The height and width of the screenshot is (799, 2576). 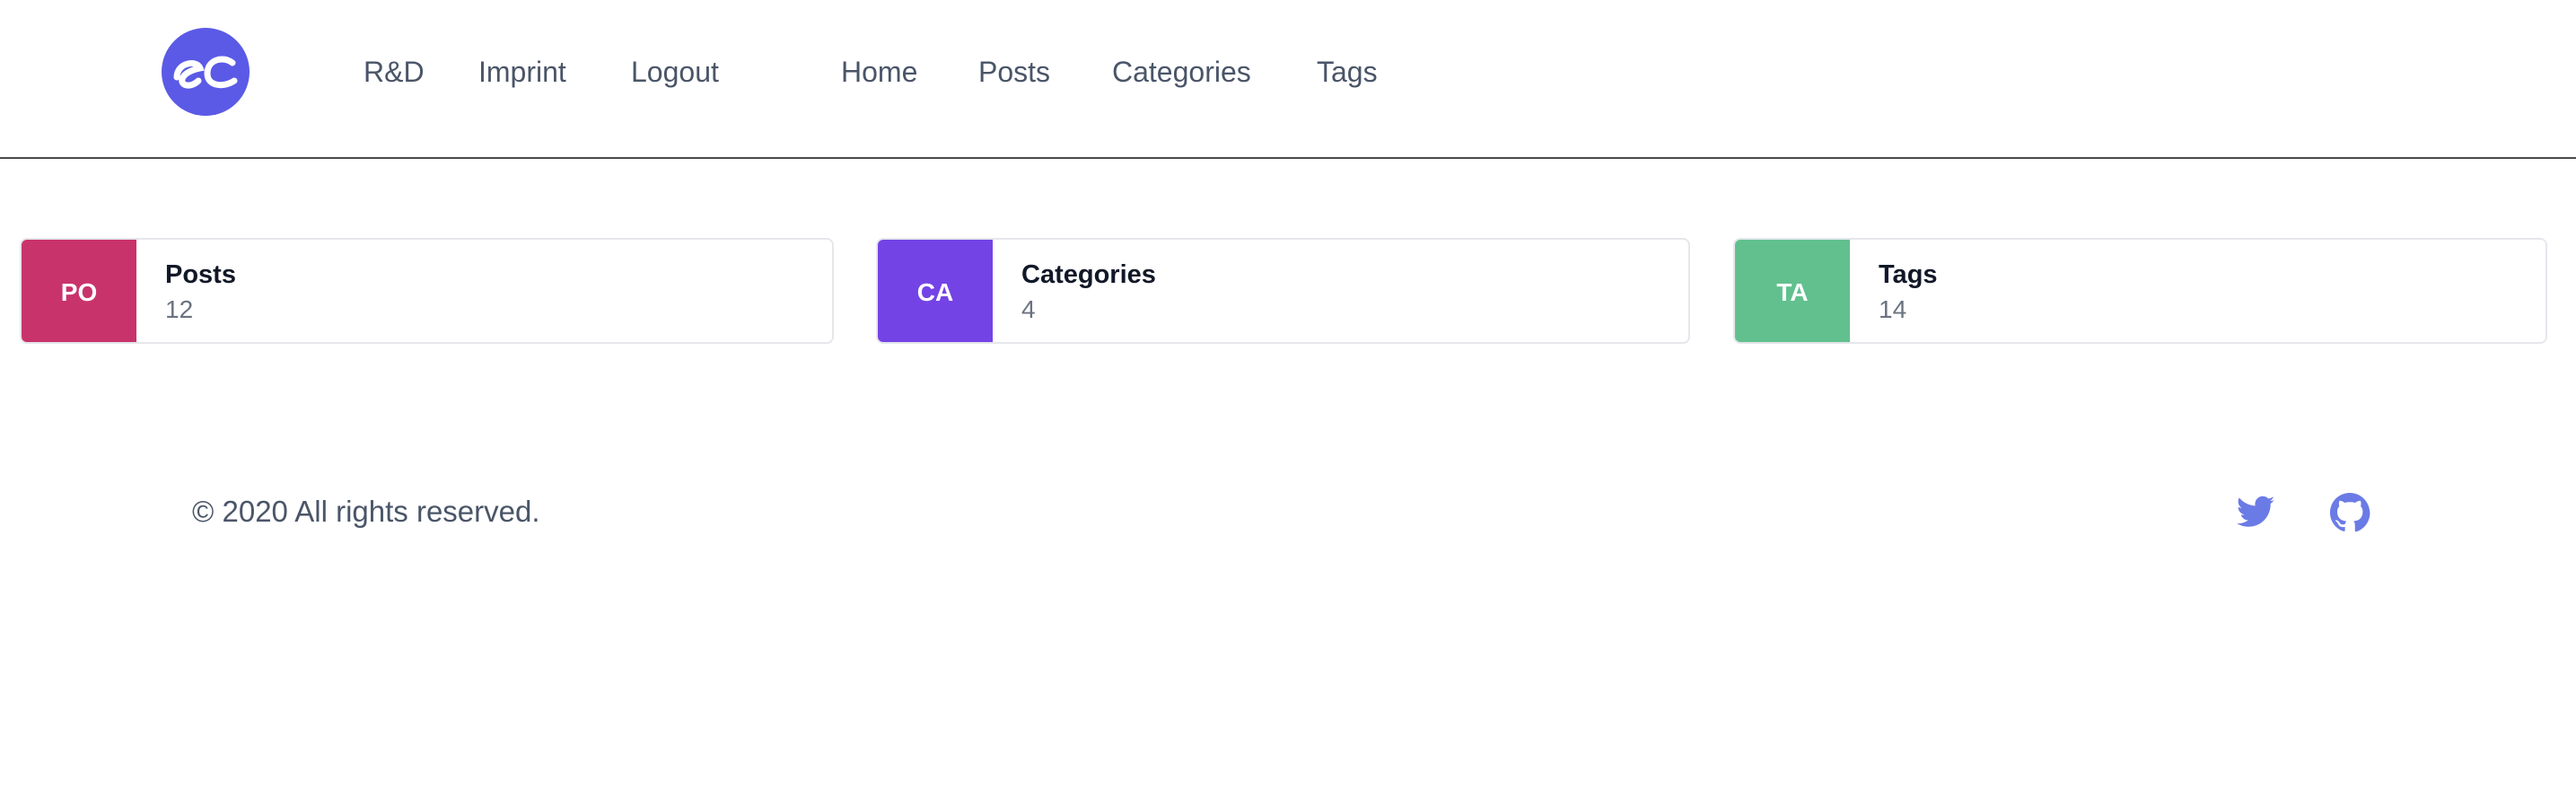 I want to click on nav-link-tags: Tags, so click(x=1347, y=72).